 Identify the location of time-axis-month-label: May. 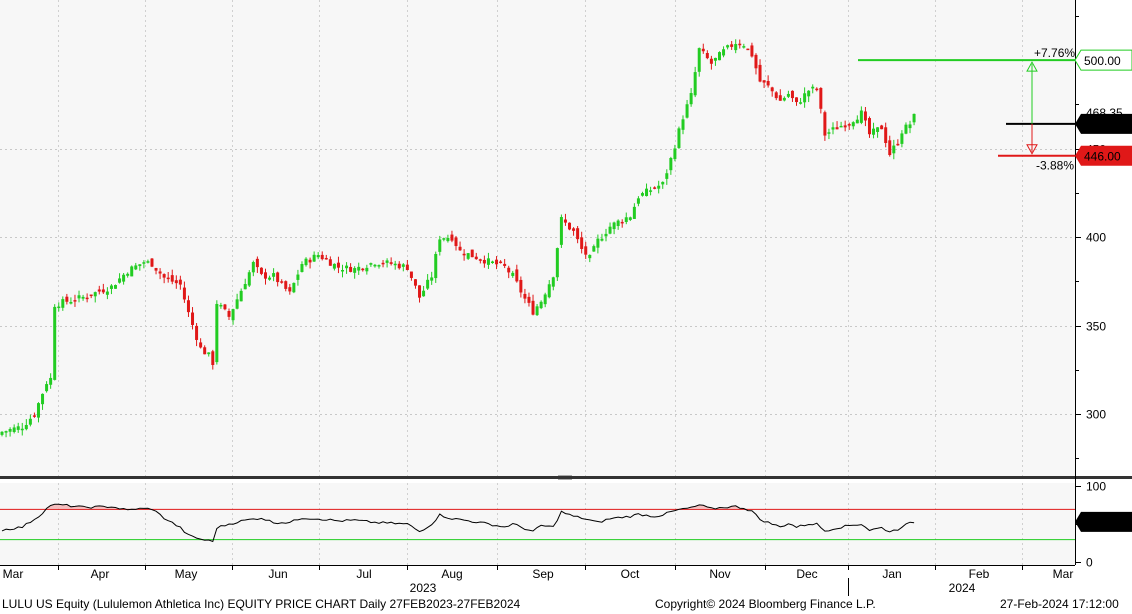
(186, 574).